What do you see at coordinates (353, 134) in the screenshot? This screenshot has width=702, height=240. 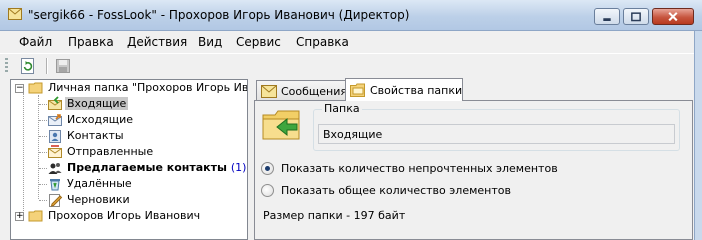 I see `folder-name-value: Входящие` at bounding box center [353, 134].